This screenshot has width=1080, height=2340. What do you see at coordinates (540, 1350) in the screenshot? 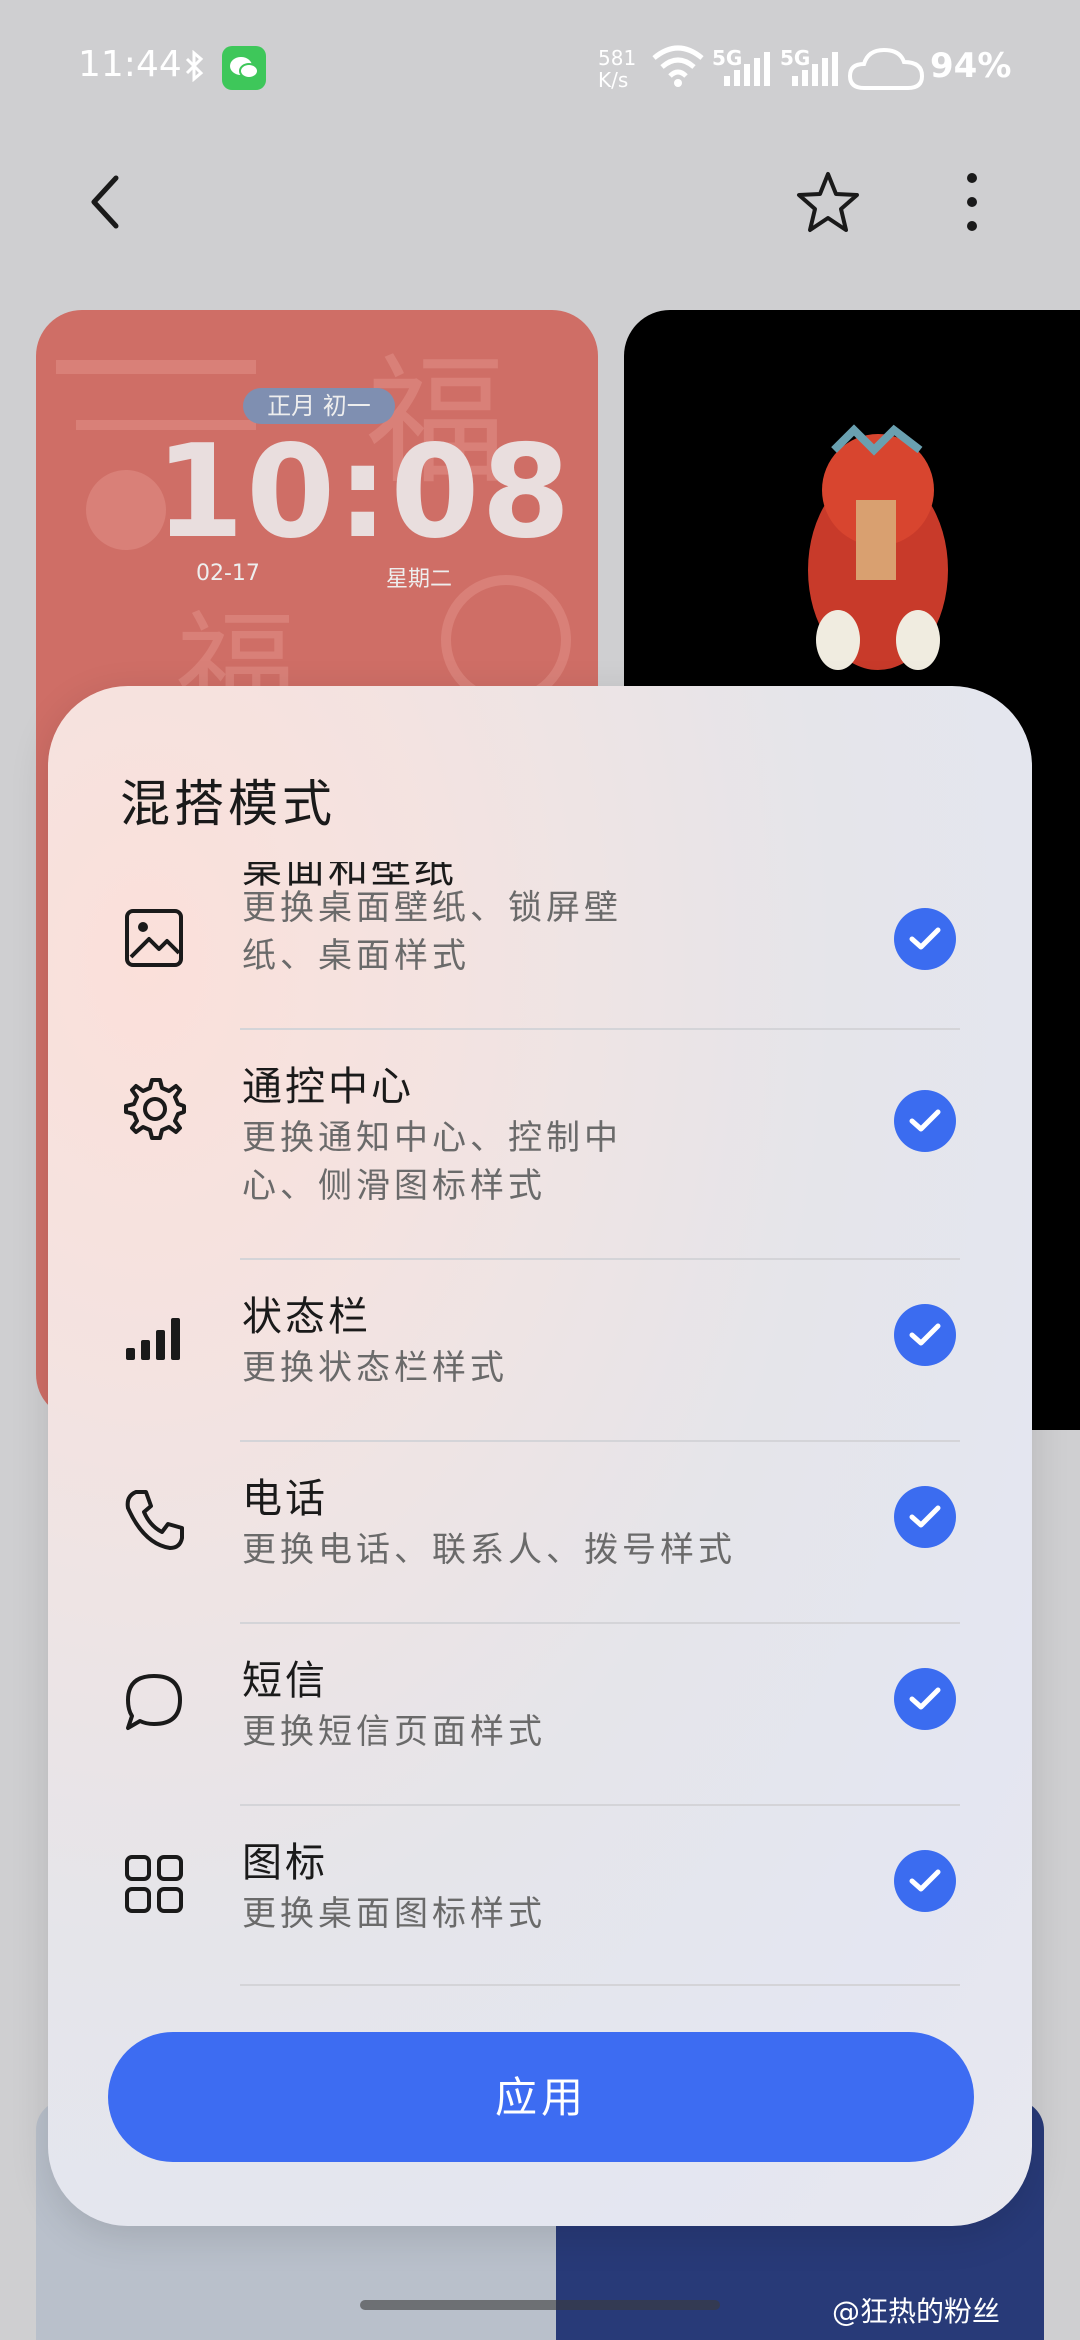
I see `option-row-status-bar: 状态栏 更换状态栏样式` at bounding box center [540, 1350].